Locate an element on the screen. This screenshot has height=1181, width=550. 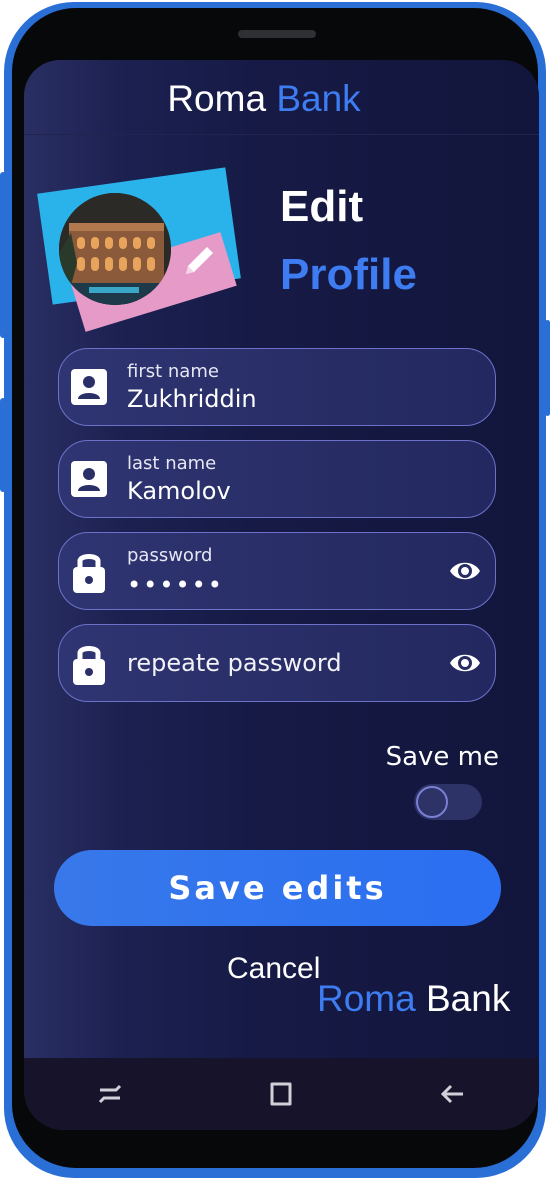
password-label: password is located at coordinates (170, 555).